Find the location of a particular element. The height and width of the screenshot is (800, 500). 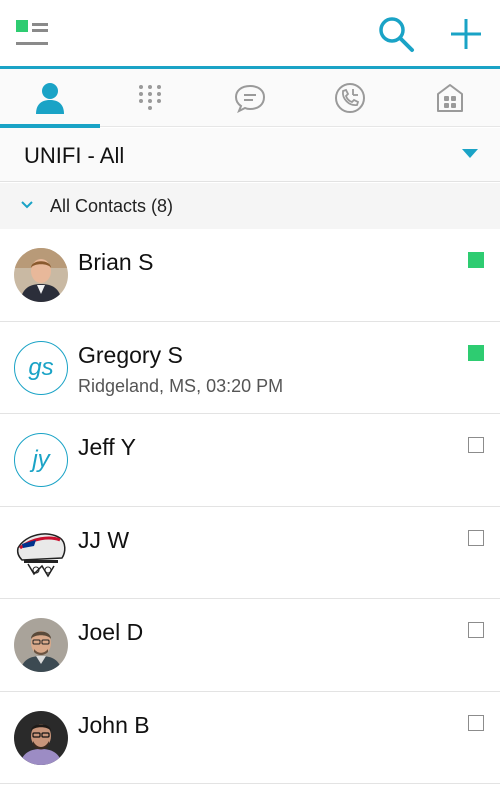

contact-row: gs Gregory S Ridgeland, MS, 03:20 PM is located at coordinates (250, 367).